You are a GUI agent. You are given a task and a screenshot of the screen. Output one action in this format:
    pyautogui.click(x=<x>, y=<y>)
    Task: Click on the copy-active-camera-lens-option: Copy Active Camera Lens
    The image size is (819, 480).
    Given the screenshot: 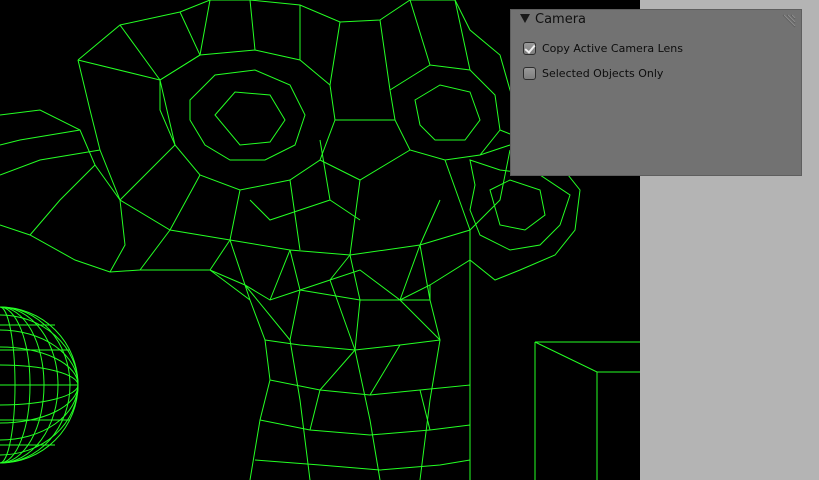 What is the action you would take?
    pyautogui.click(x=603, y=48)
    